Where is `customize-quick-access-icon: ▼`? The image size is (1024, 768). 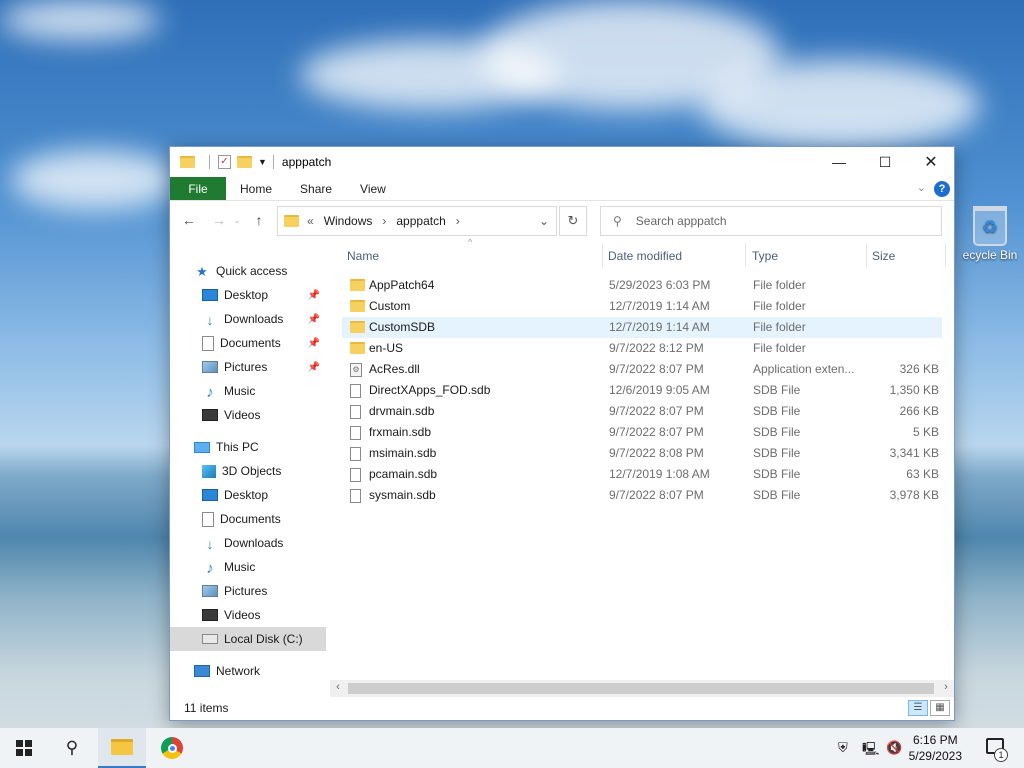
customize-quick-access-icon: ▼ is located at coordinates (262, 162).